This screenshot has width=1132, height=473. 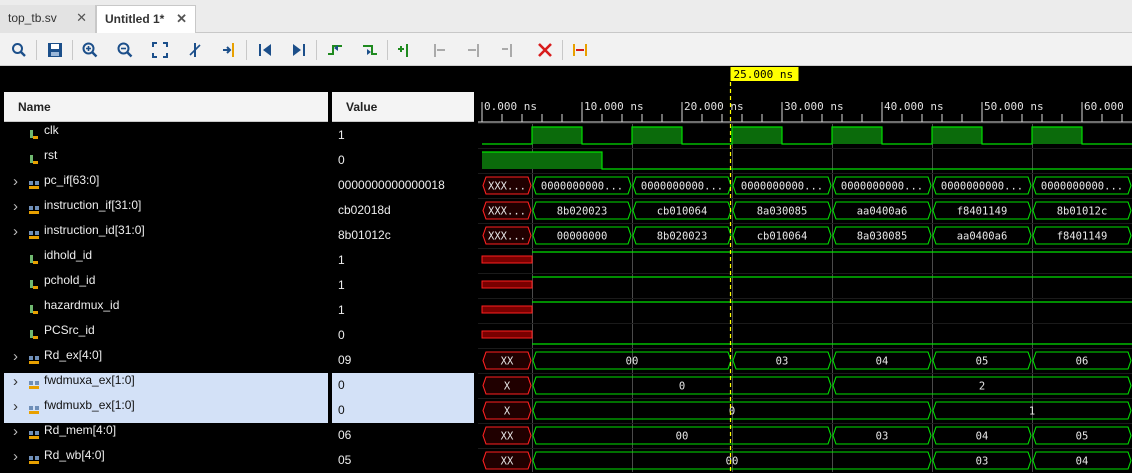 What do you see at coordinates (166, 160) in the screenshot?
I see `signal-row-rst: rst` at bounding box center [166, 160].